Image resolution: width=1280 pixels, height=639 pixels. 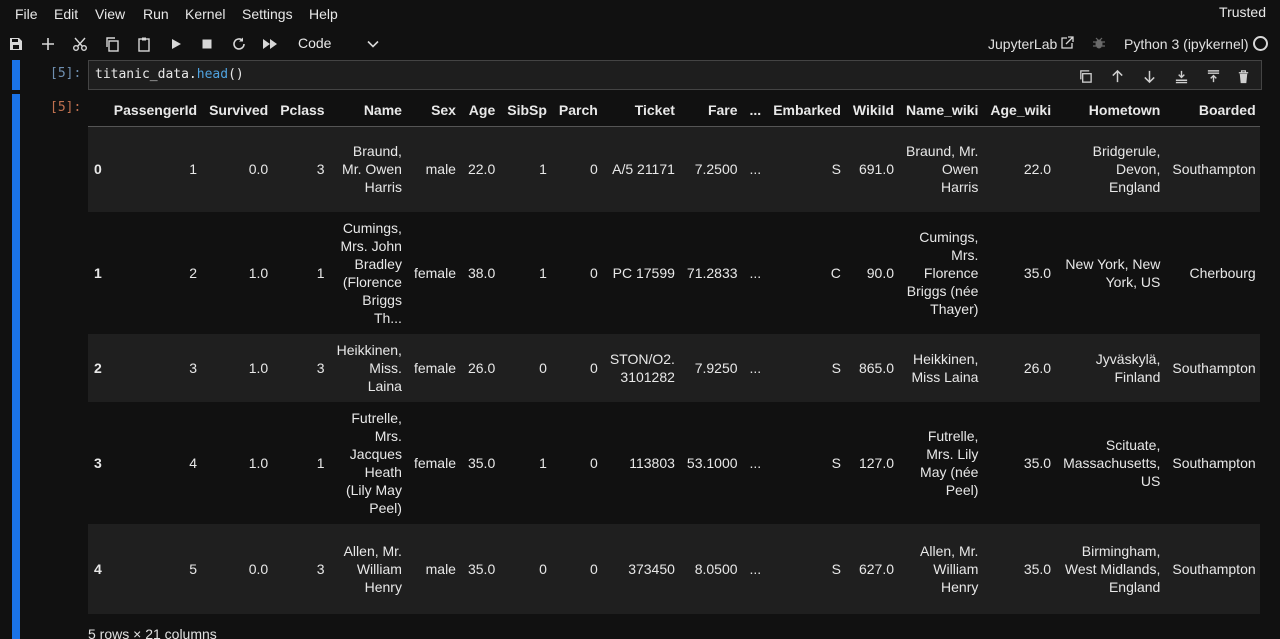 What do you see at coordinates (239, 44) in the screenshot?
I see `restart-icon` at bounding box center [239, 44].